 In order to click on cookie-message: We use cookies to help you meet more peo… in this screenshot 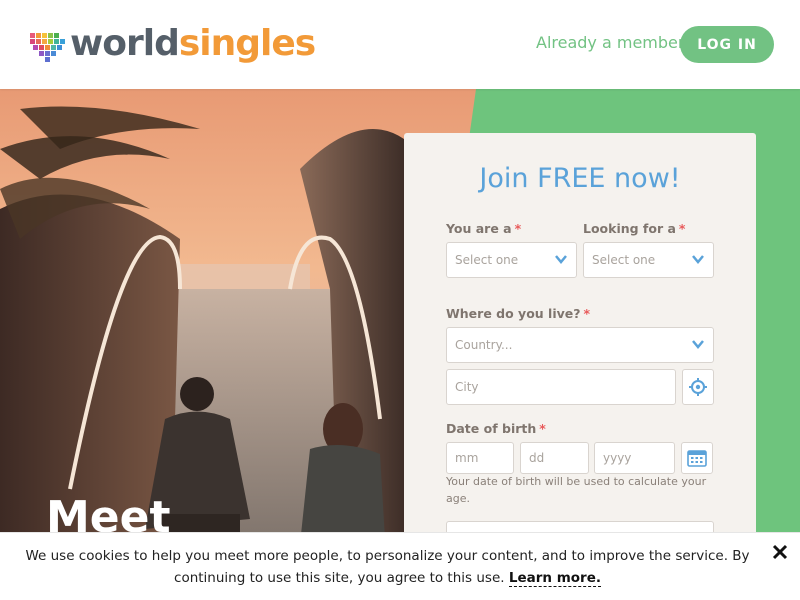, I will do `click(387, 567)`.